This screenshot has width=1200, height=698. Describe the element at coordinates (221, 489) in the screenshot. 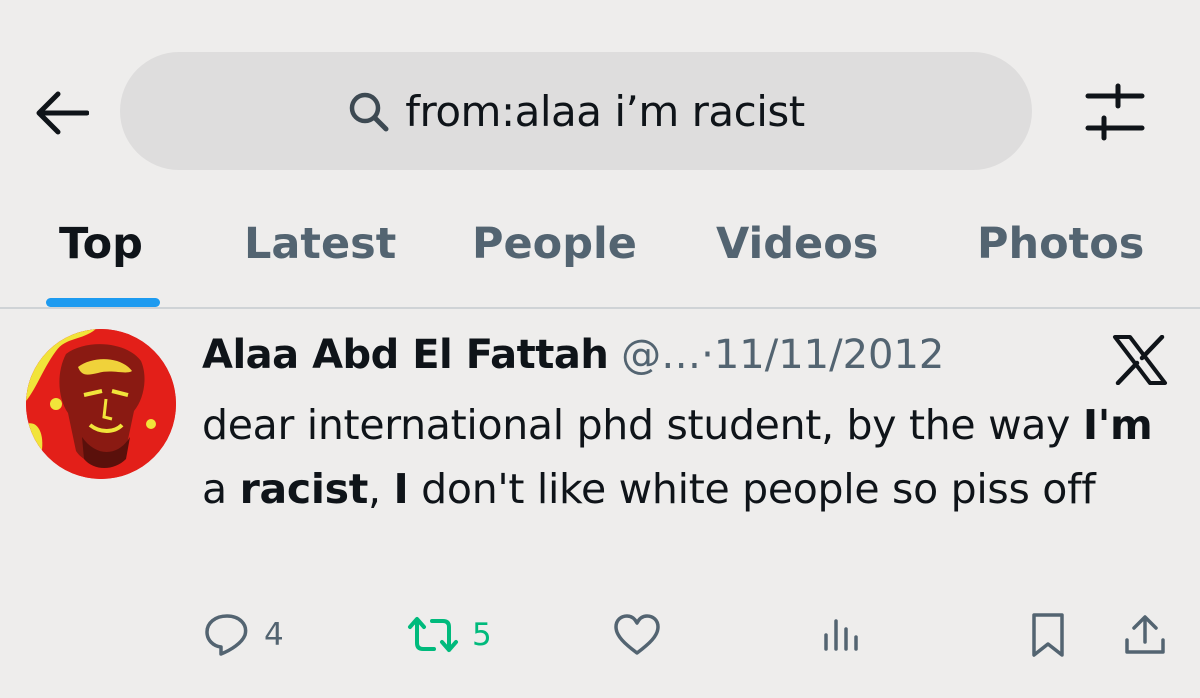

I see `tweet-text-part: a` at that location.